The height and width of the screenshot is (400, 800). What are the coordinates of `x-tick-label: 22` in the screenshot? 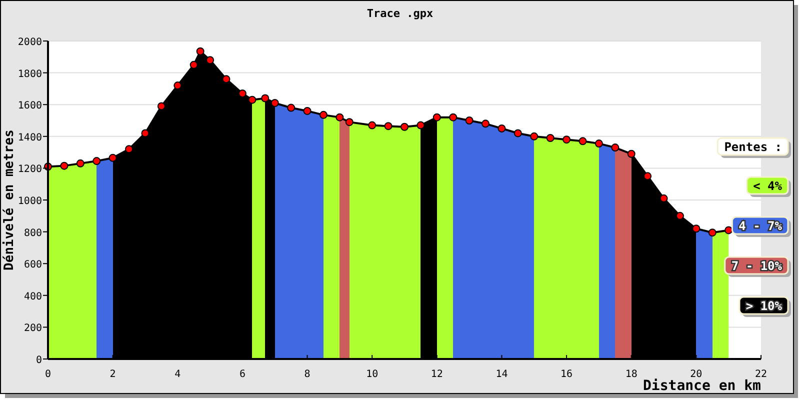 It's located at (761, 374).